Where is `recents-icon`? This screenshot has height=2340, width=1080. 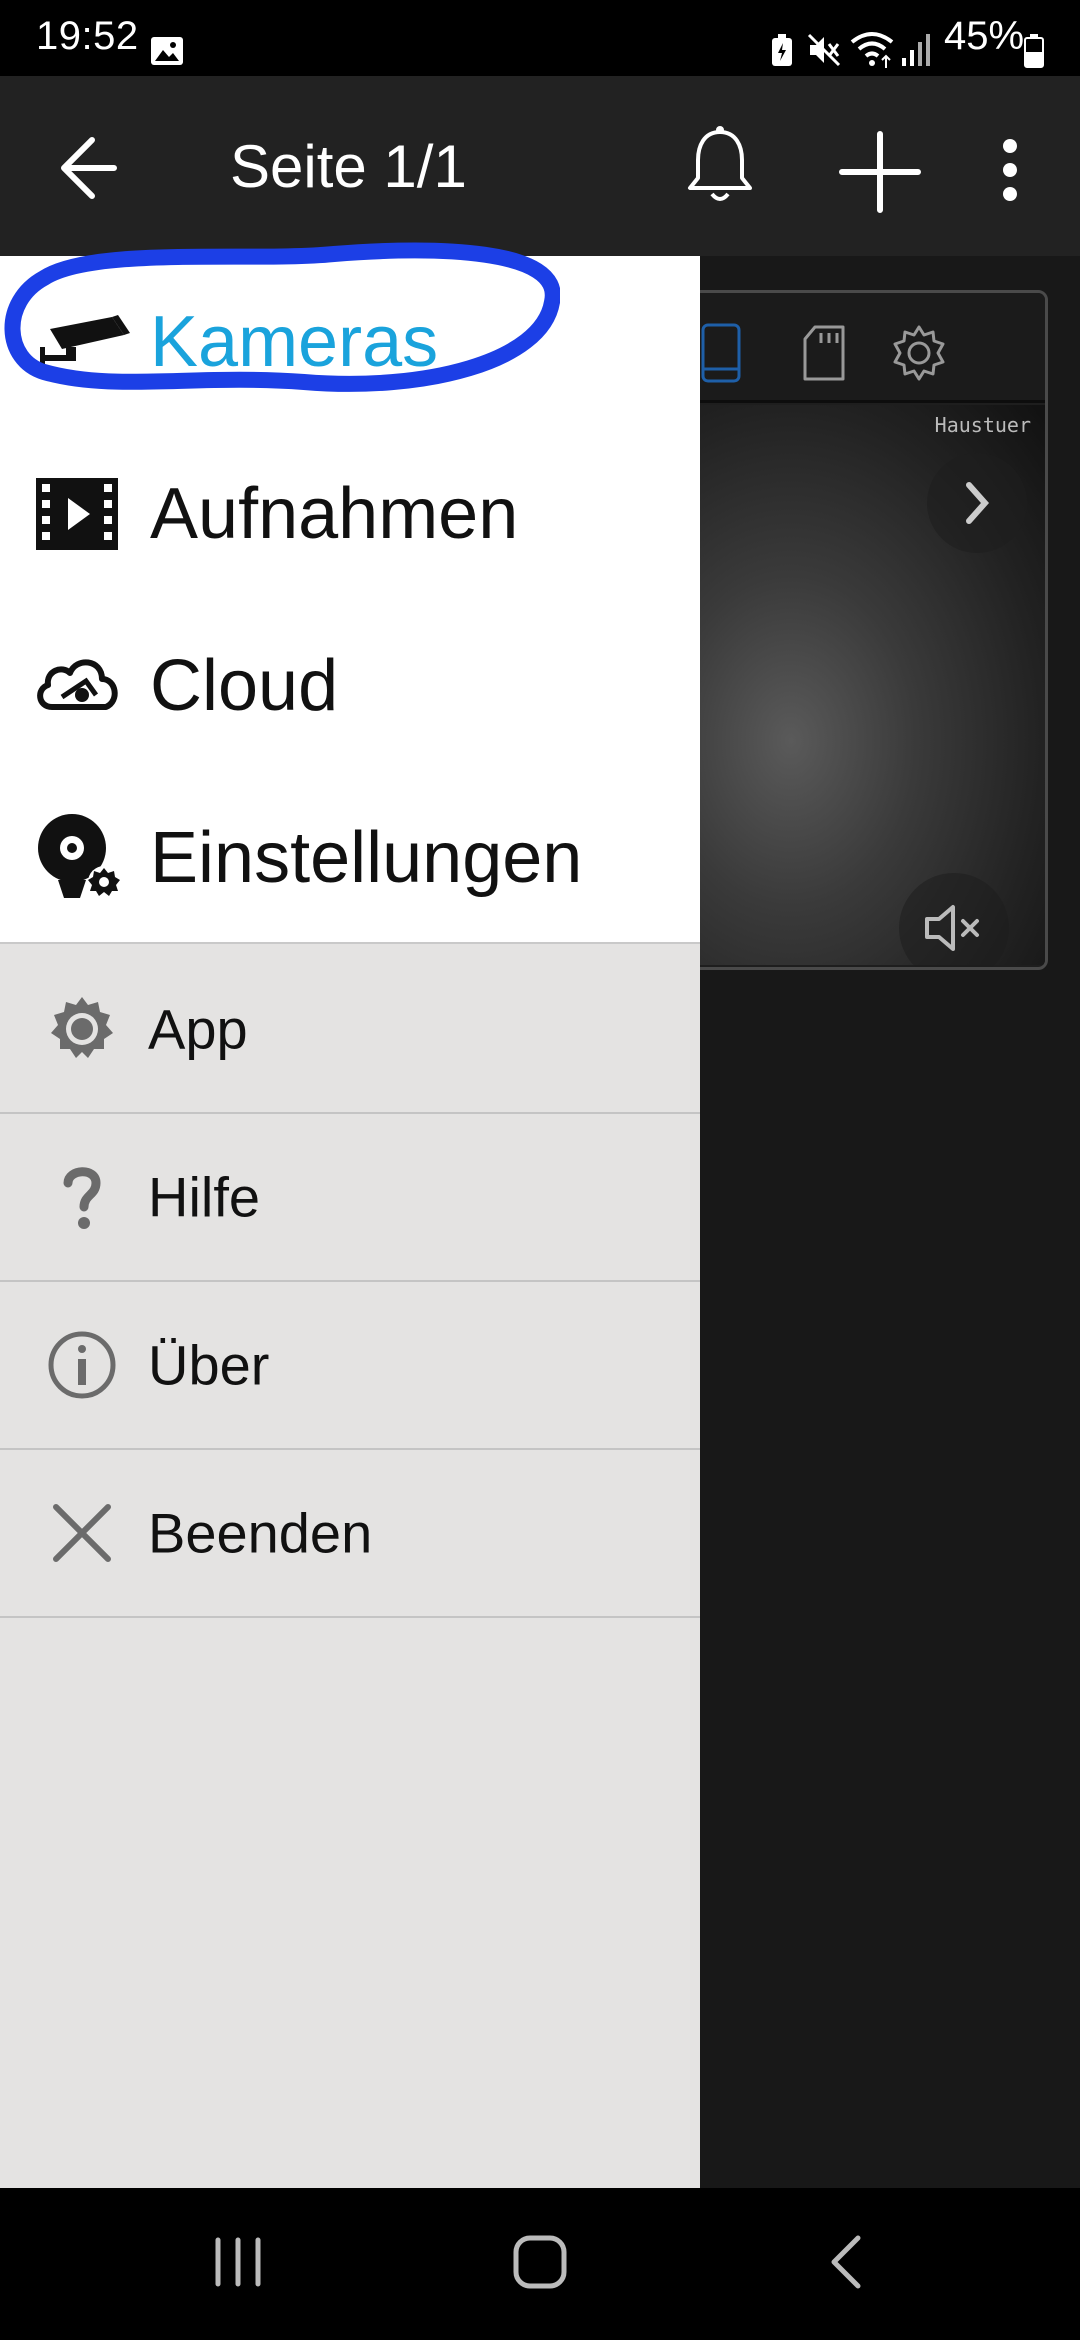 recents-icon is located at coordinates (238, 2262).